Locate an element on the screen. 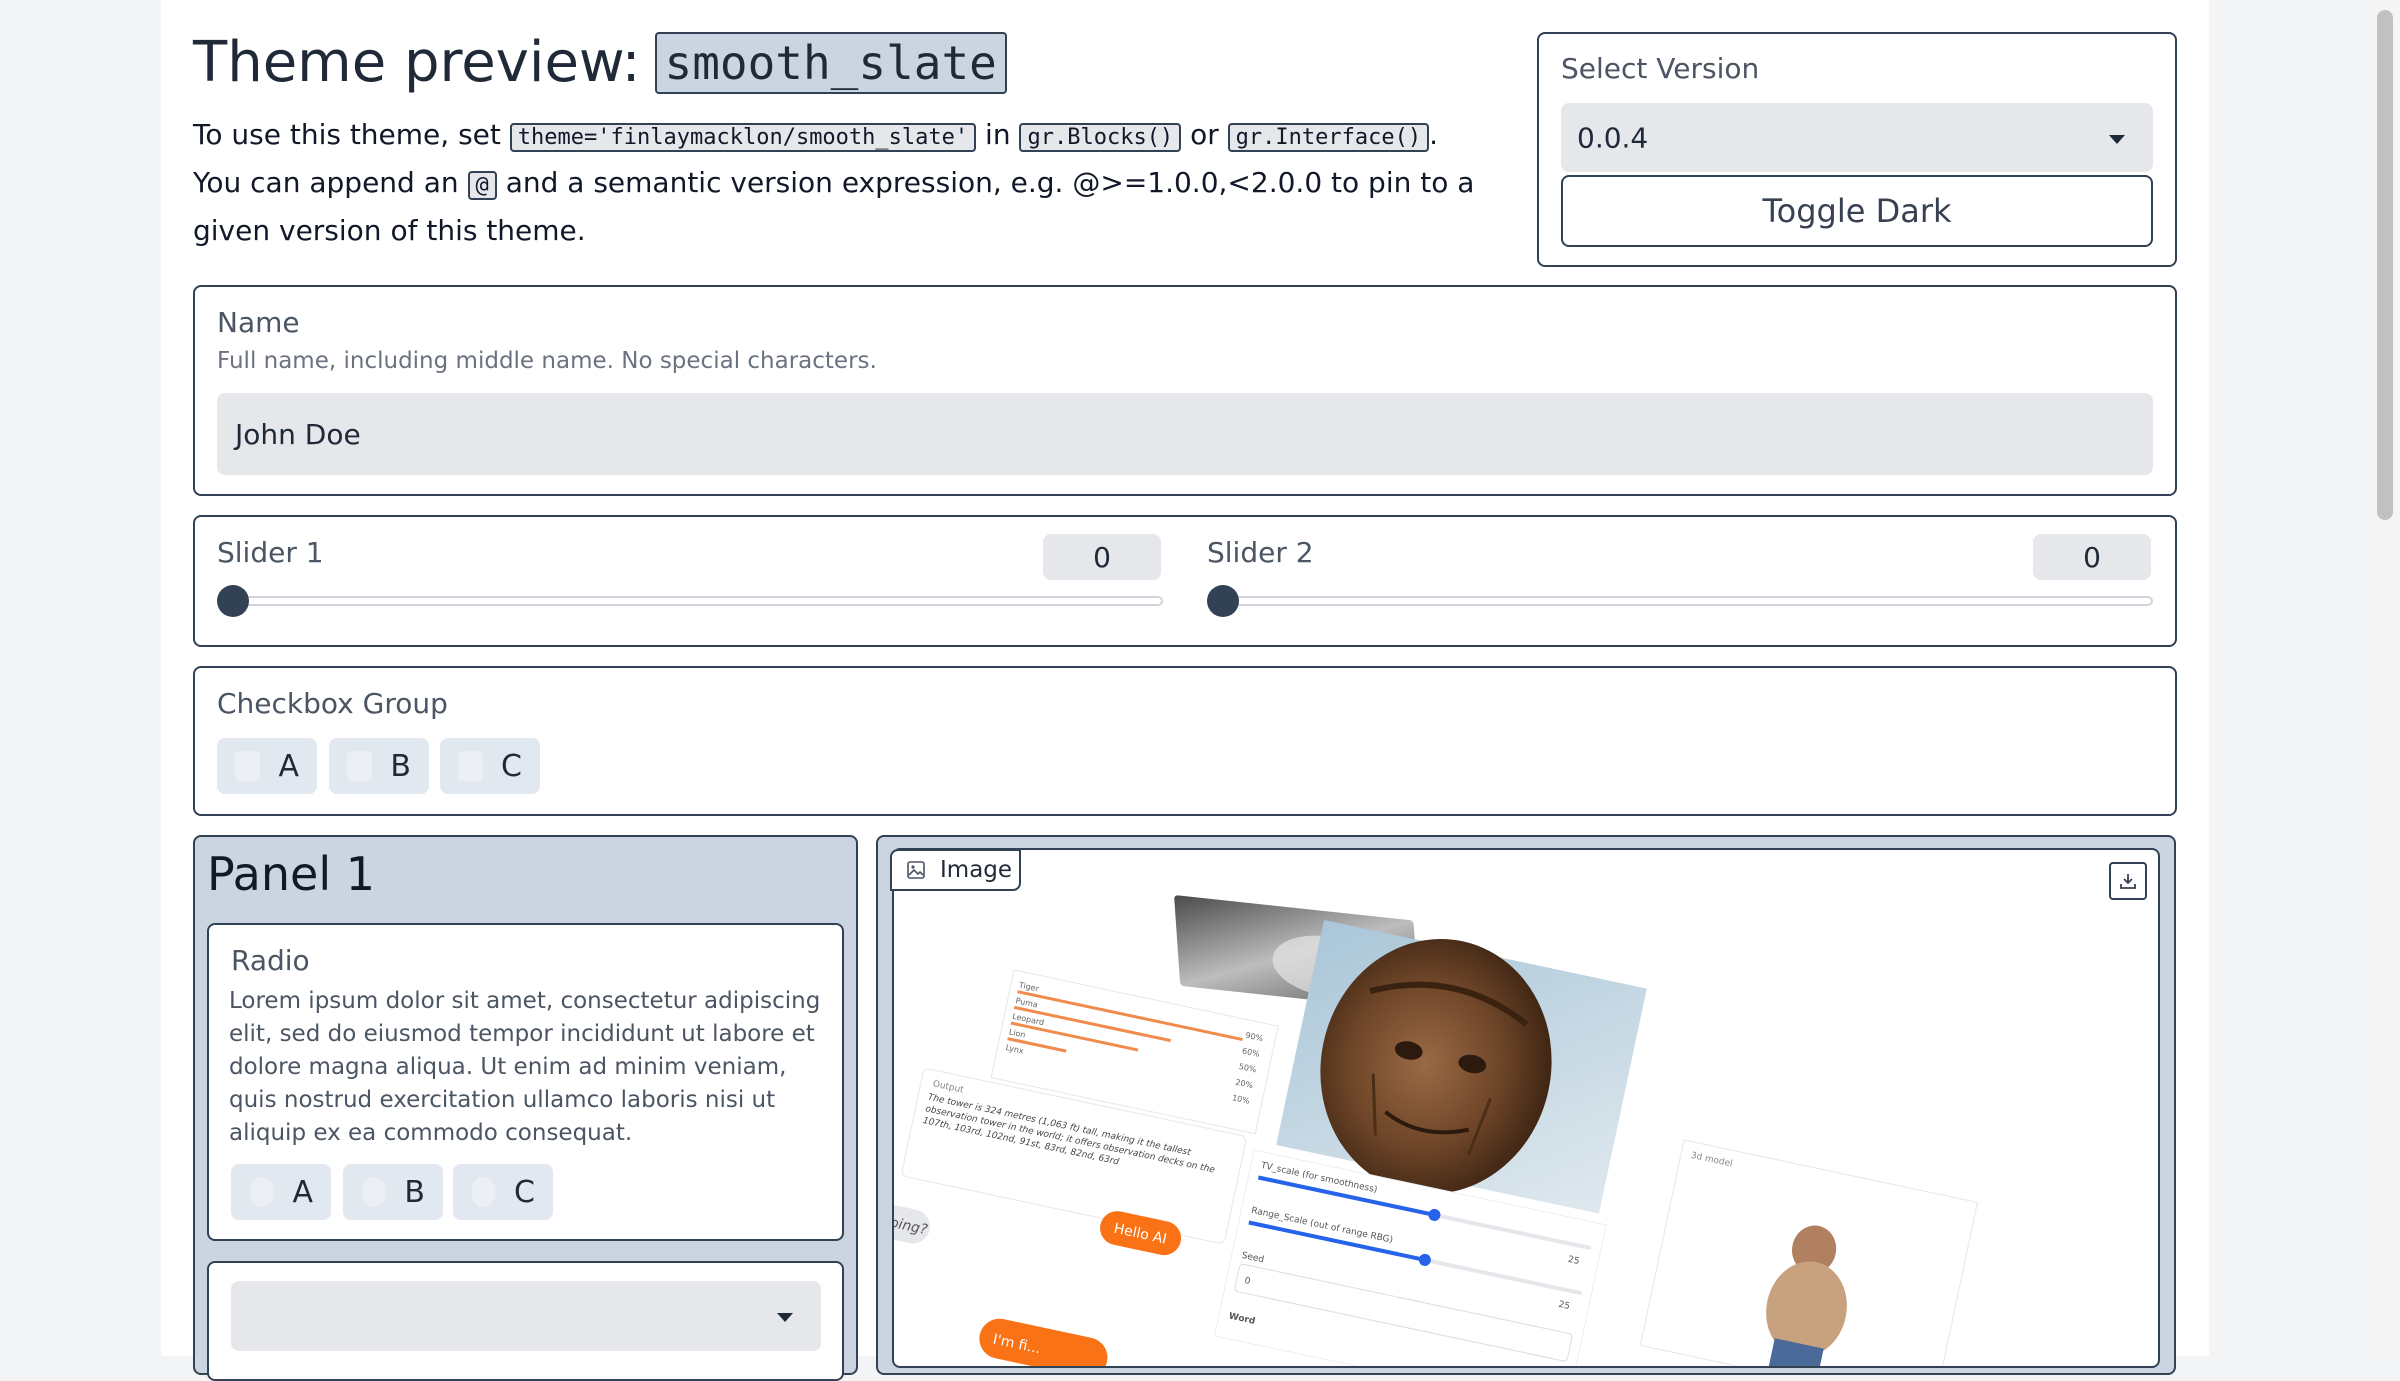 The width and height of the screenshot is (2400, 1381). radio-option-b: B is located at coordinates (393, 1192).